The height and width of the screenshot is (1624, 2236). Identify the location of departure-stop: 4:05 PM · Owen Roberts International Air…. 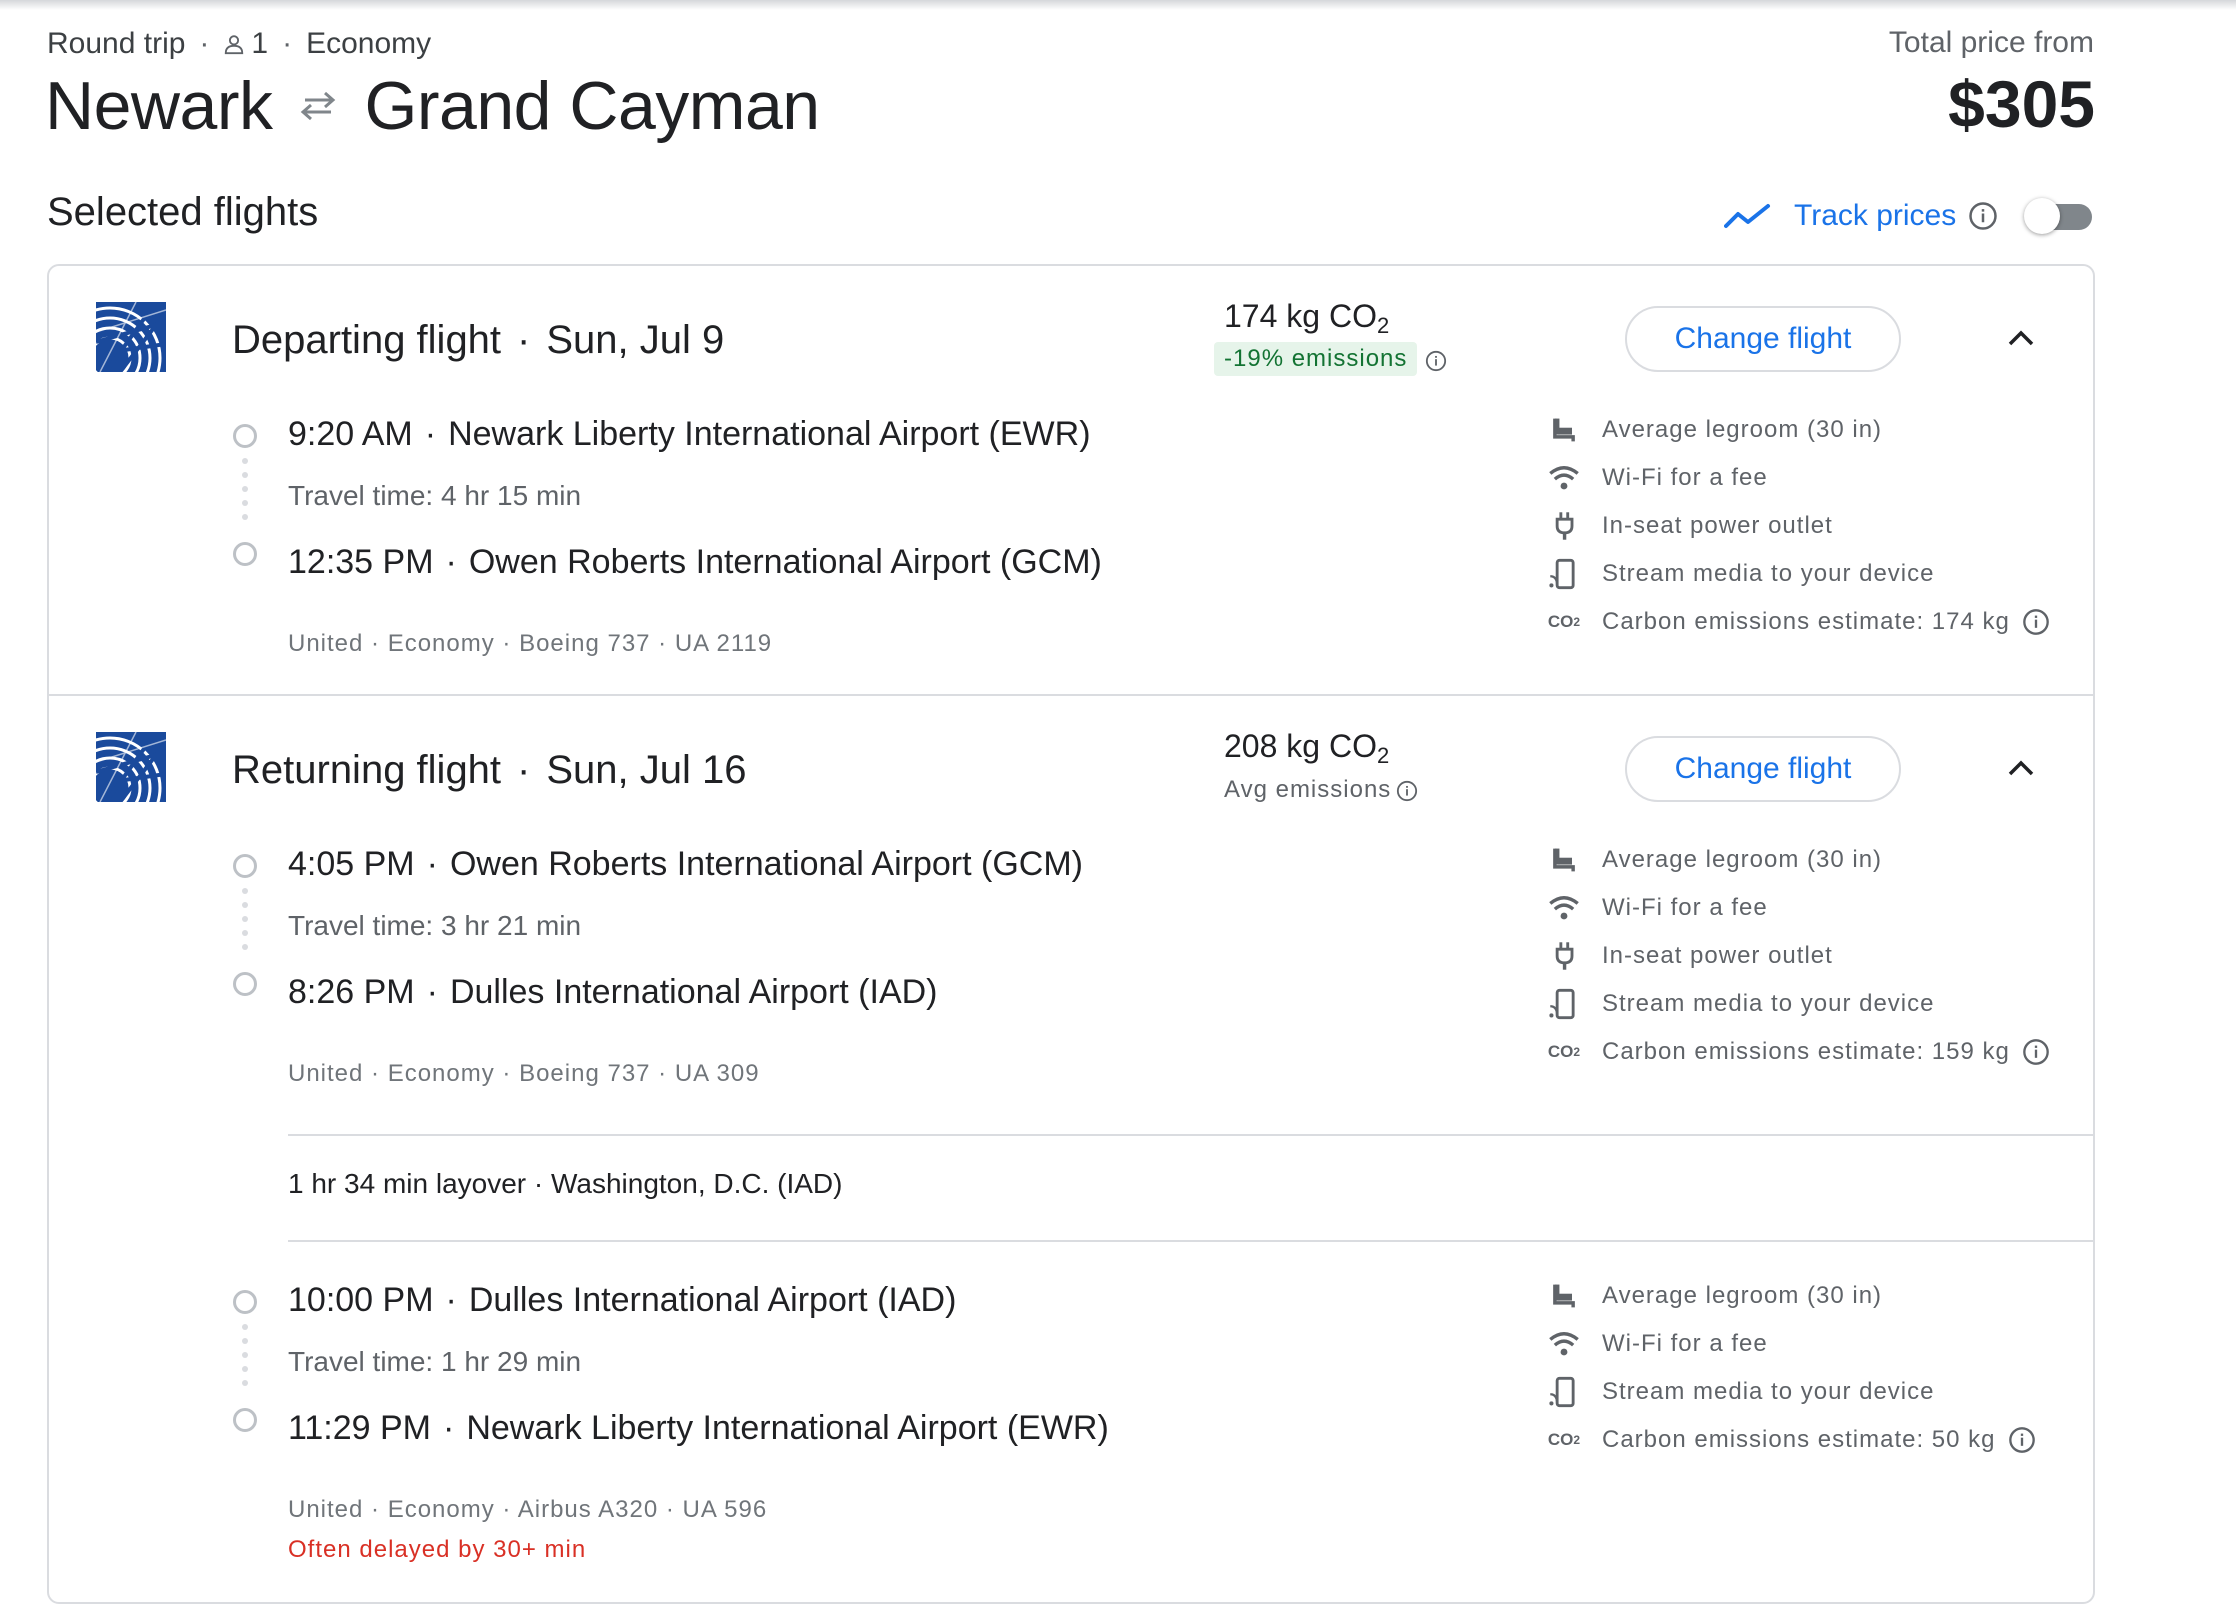
(685, 864).